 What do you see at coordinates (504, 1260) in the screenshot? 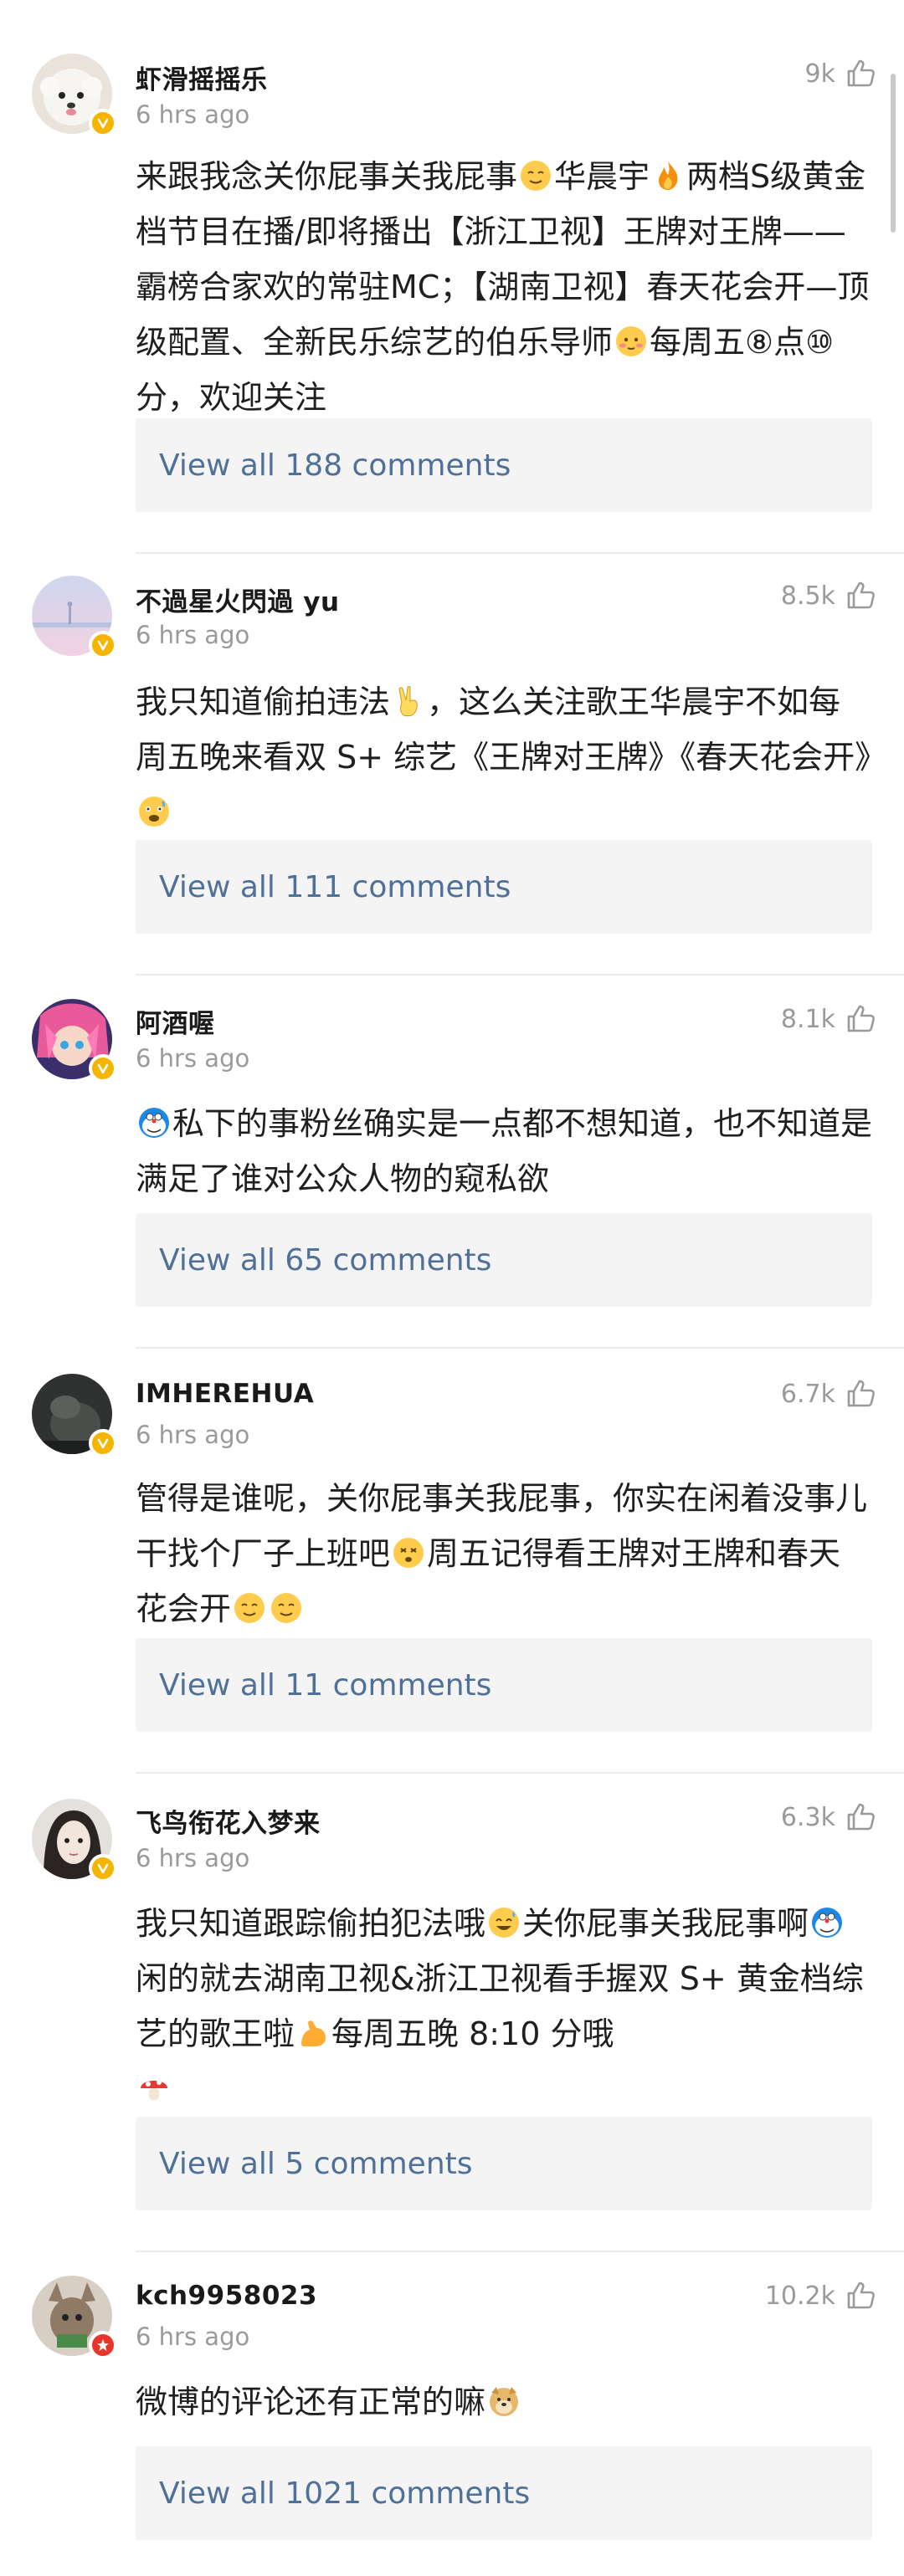
I see `view-replies-button: View all 65 comments` at bounding box center [504, 1260].